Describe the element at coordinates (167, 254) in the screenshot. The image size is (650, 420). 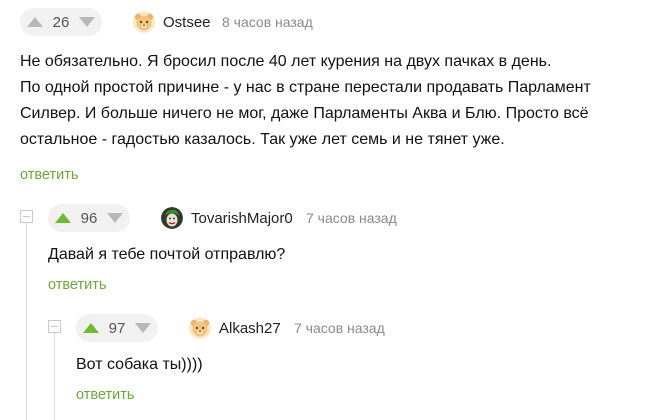
I see `comment-text: Давай я тебе почтой отправлю?` at that location.